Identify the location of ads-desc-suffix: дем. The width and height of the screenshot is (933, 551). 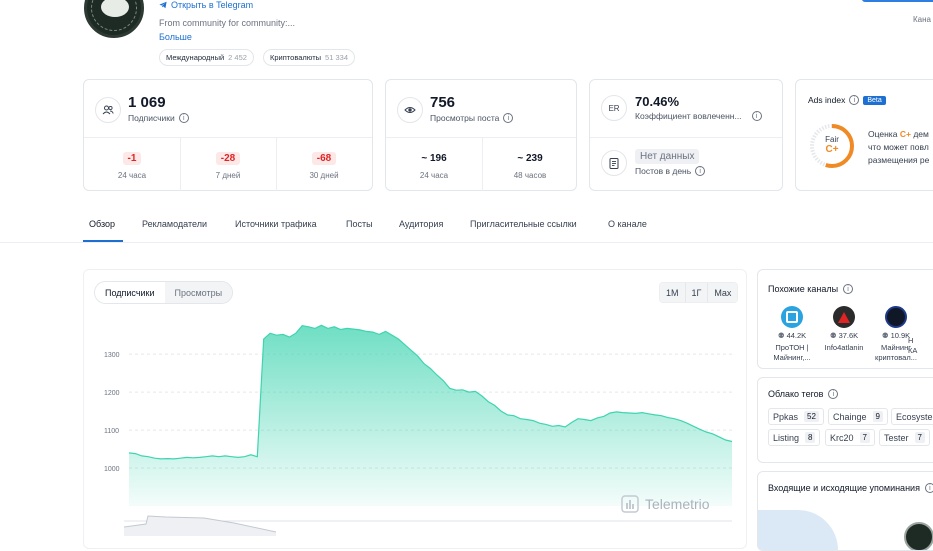
(921, 134).